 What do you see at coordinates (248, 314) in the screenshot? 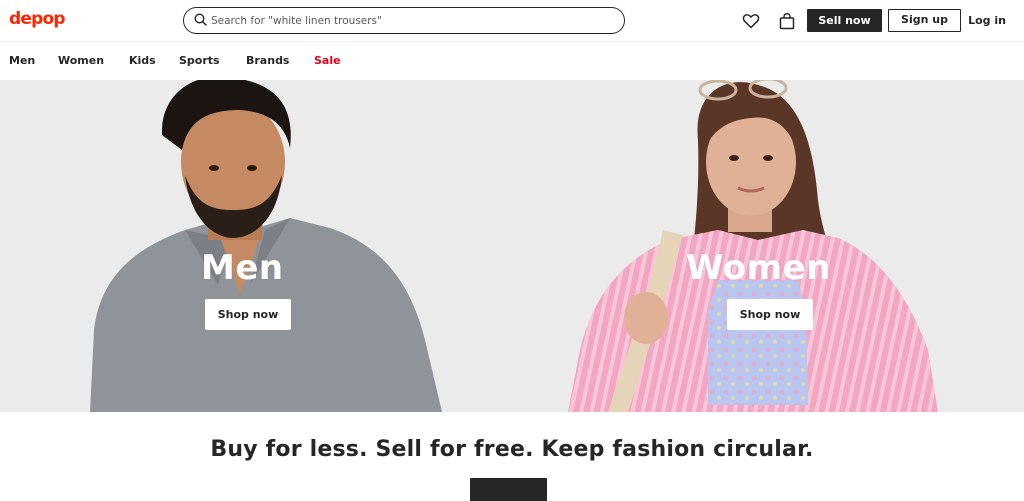
I see `shop-men-button: Shop now` at bounding box center [248, 314].